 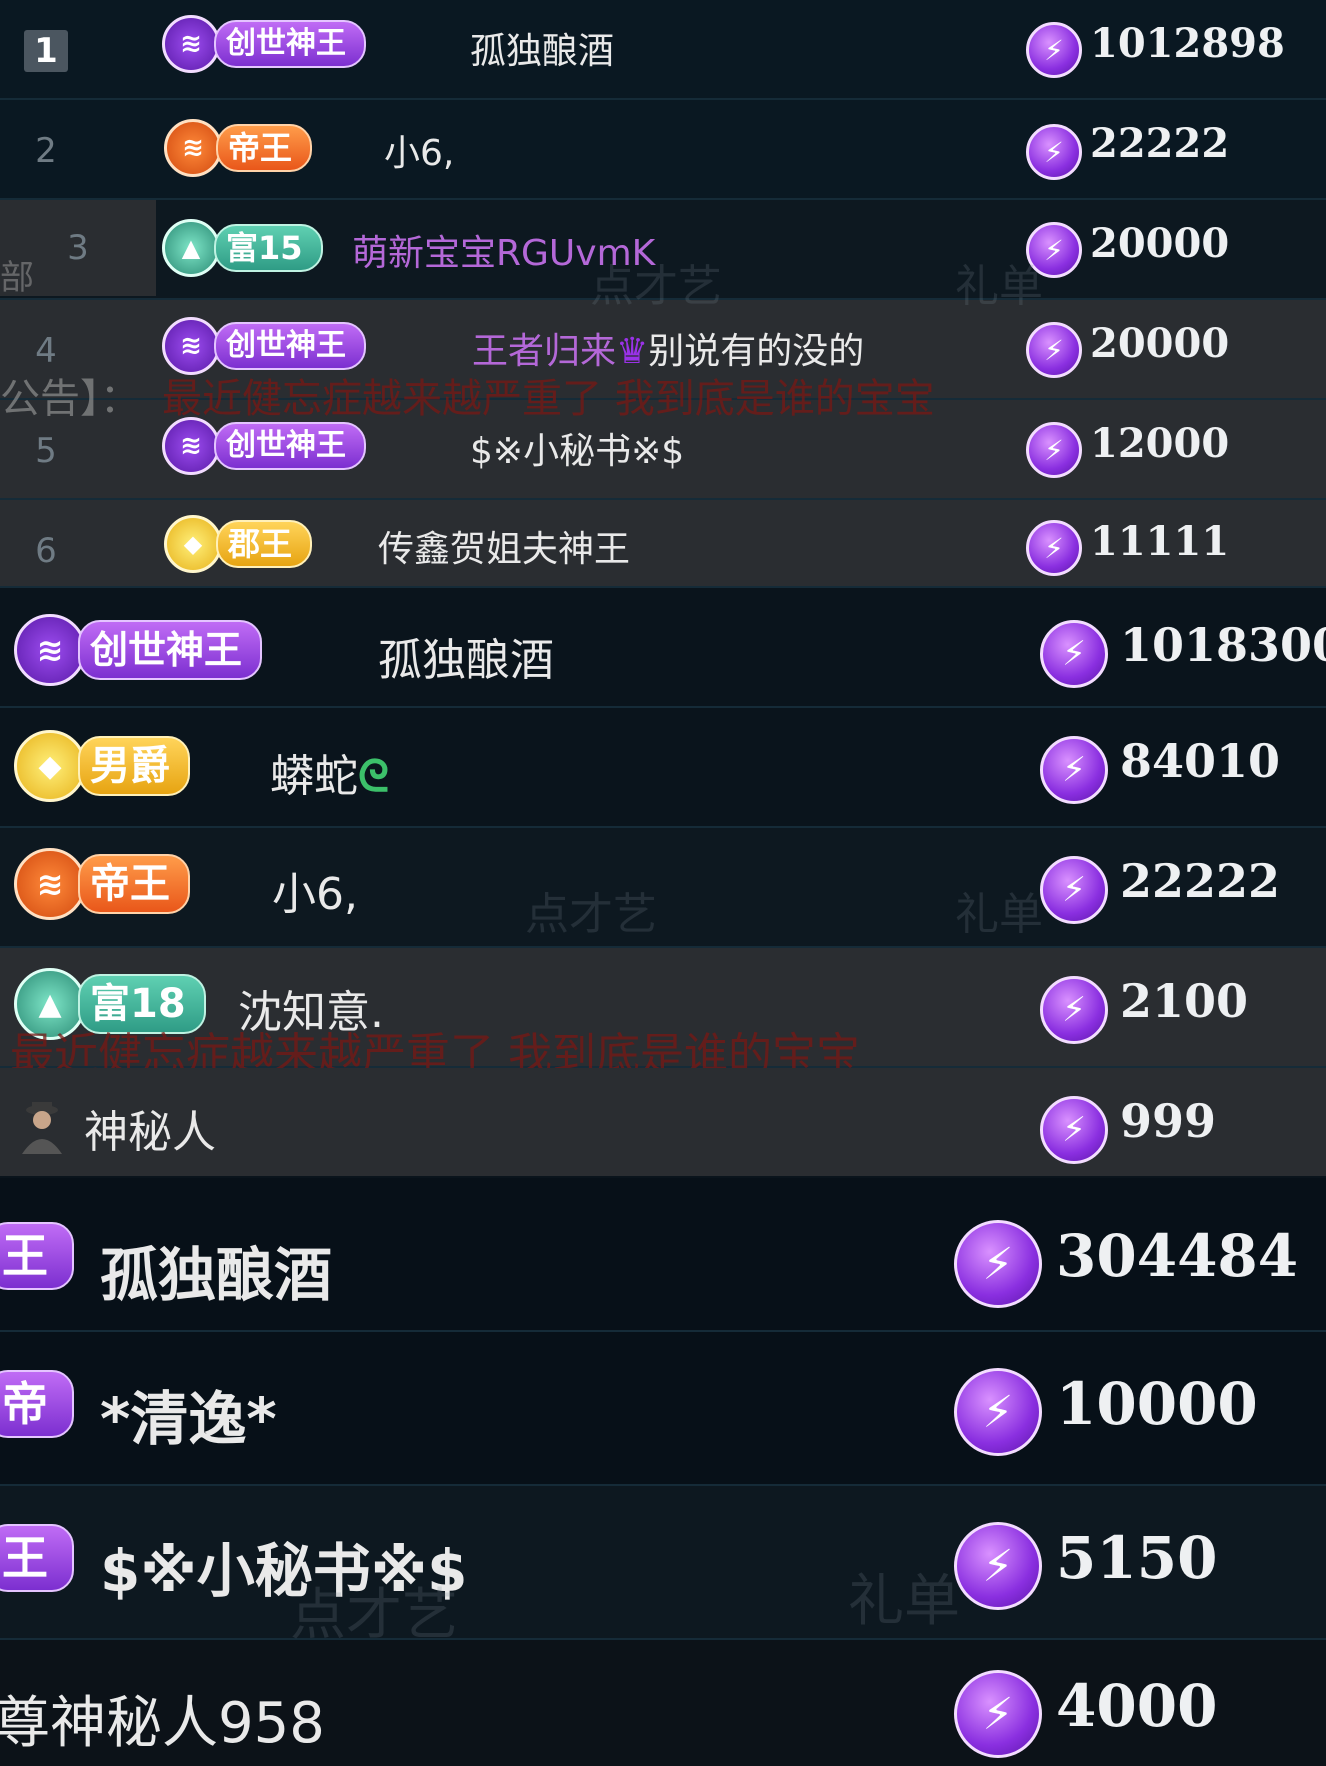 What do you see at coordinates (1160, 541) in the screenshot?
I see `contribution-score: 11111` at bounding box center [1160, 541].